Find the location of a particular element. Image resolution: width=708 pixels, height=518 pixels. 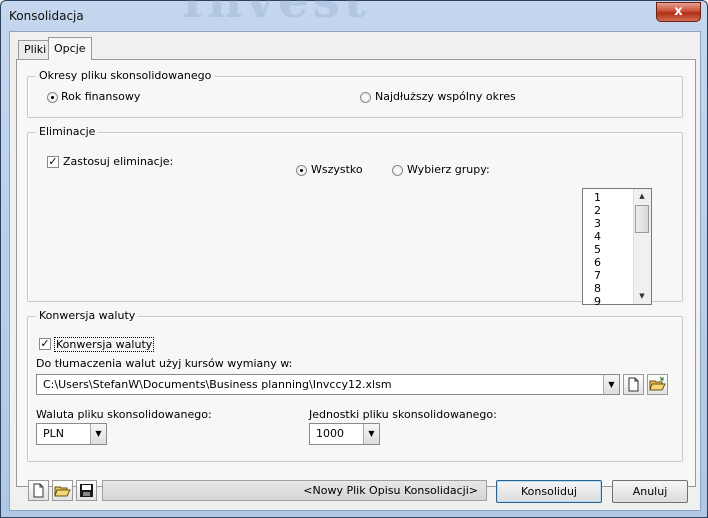

close-button: x is located at coordinates (678, 12).